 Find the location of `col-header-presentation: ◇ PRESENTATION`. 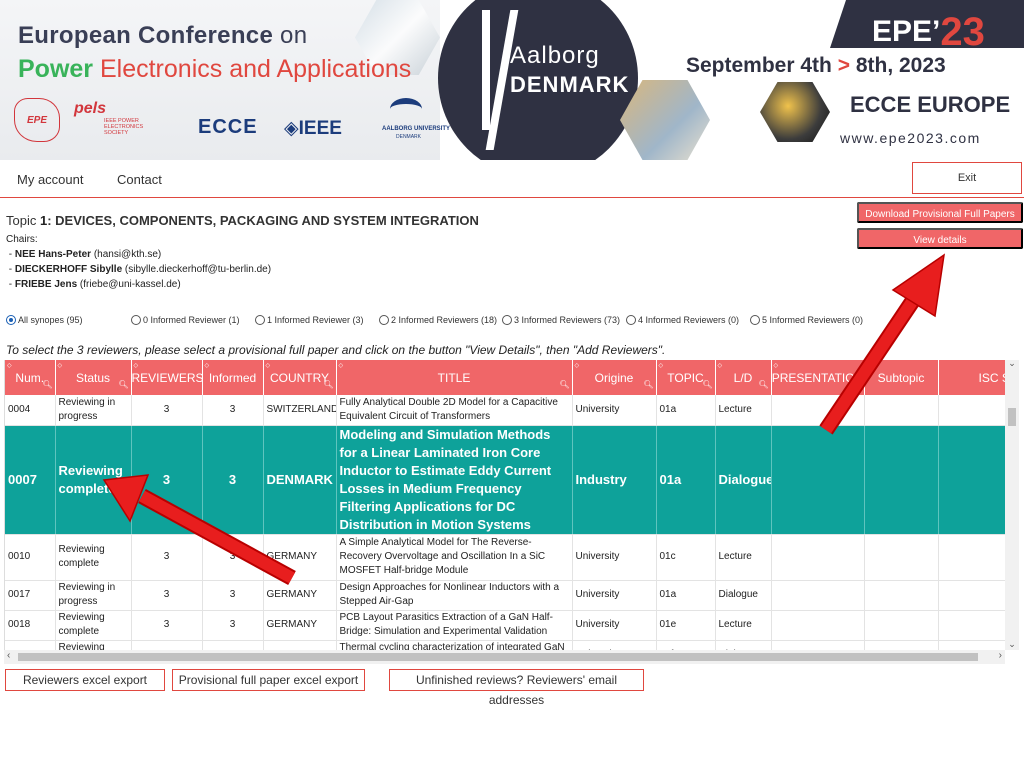

col-header-presentation: ◇ PRESENTATION is located at coordinates (818, 377).